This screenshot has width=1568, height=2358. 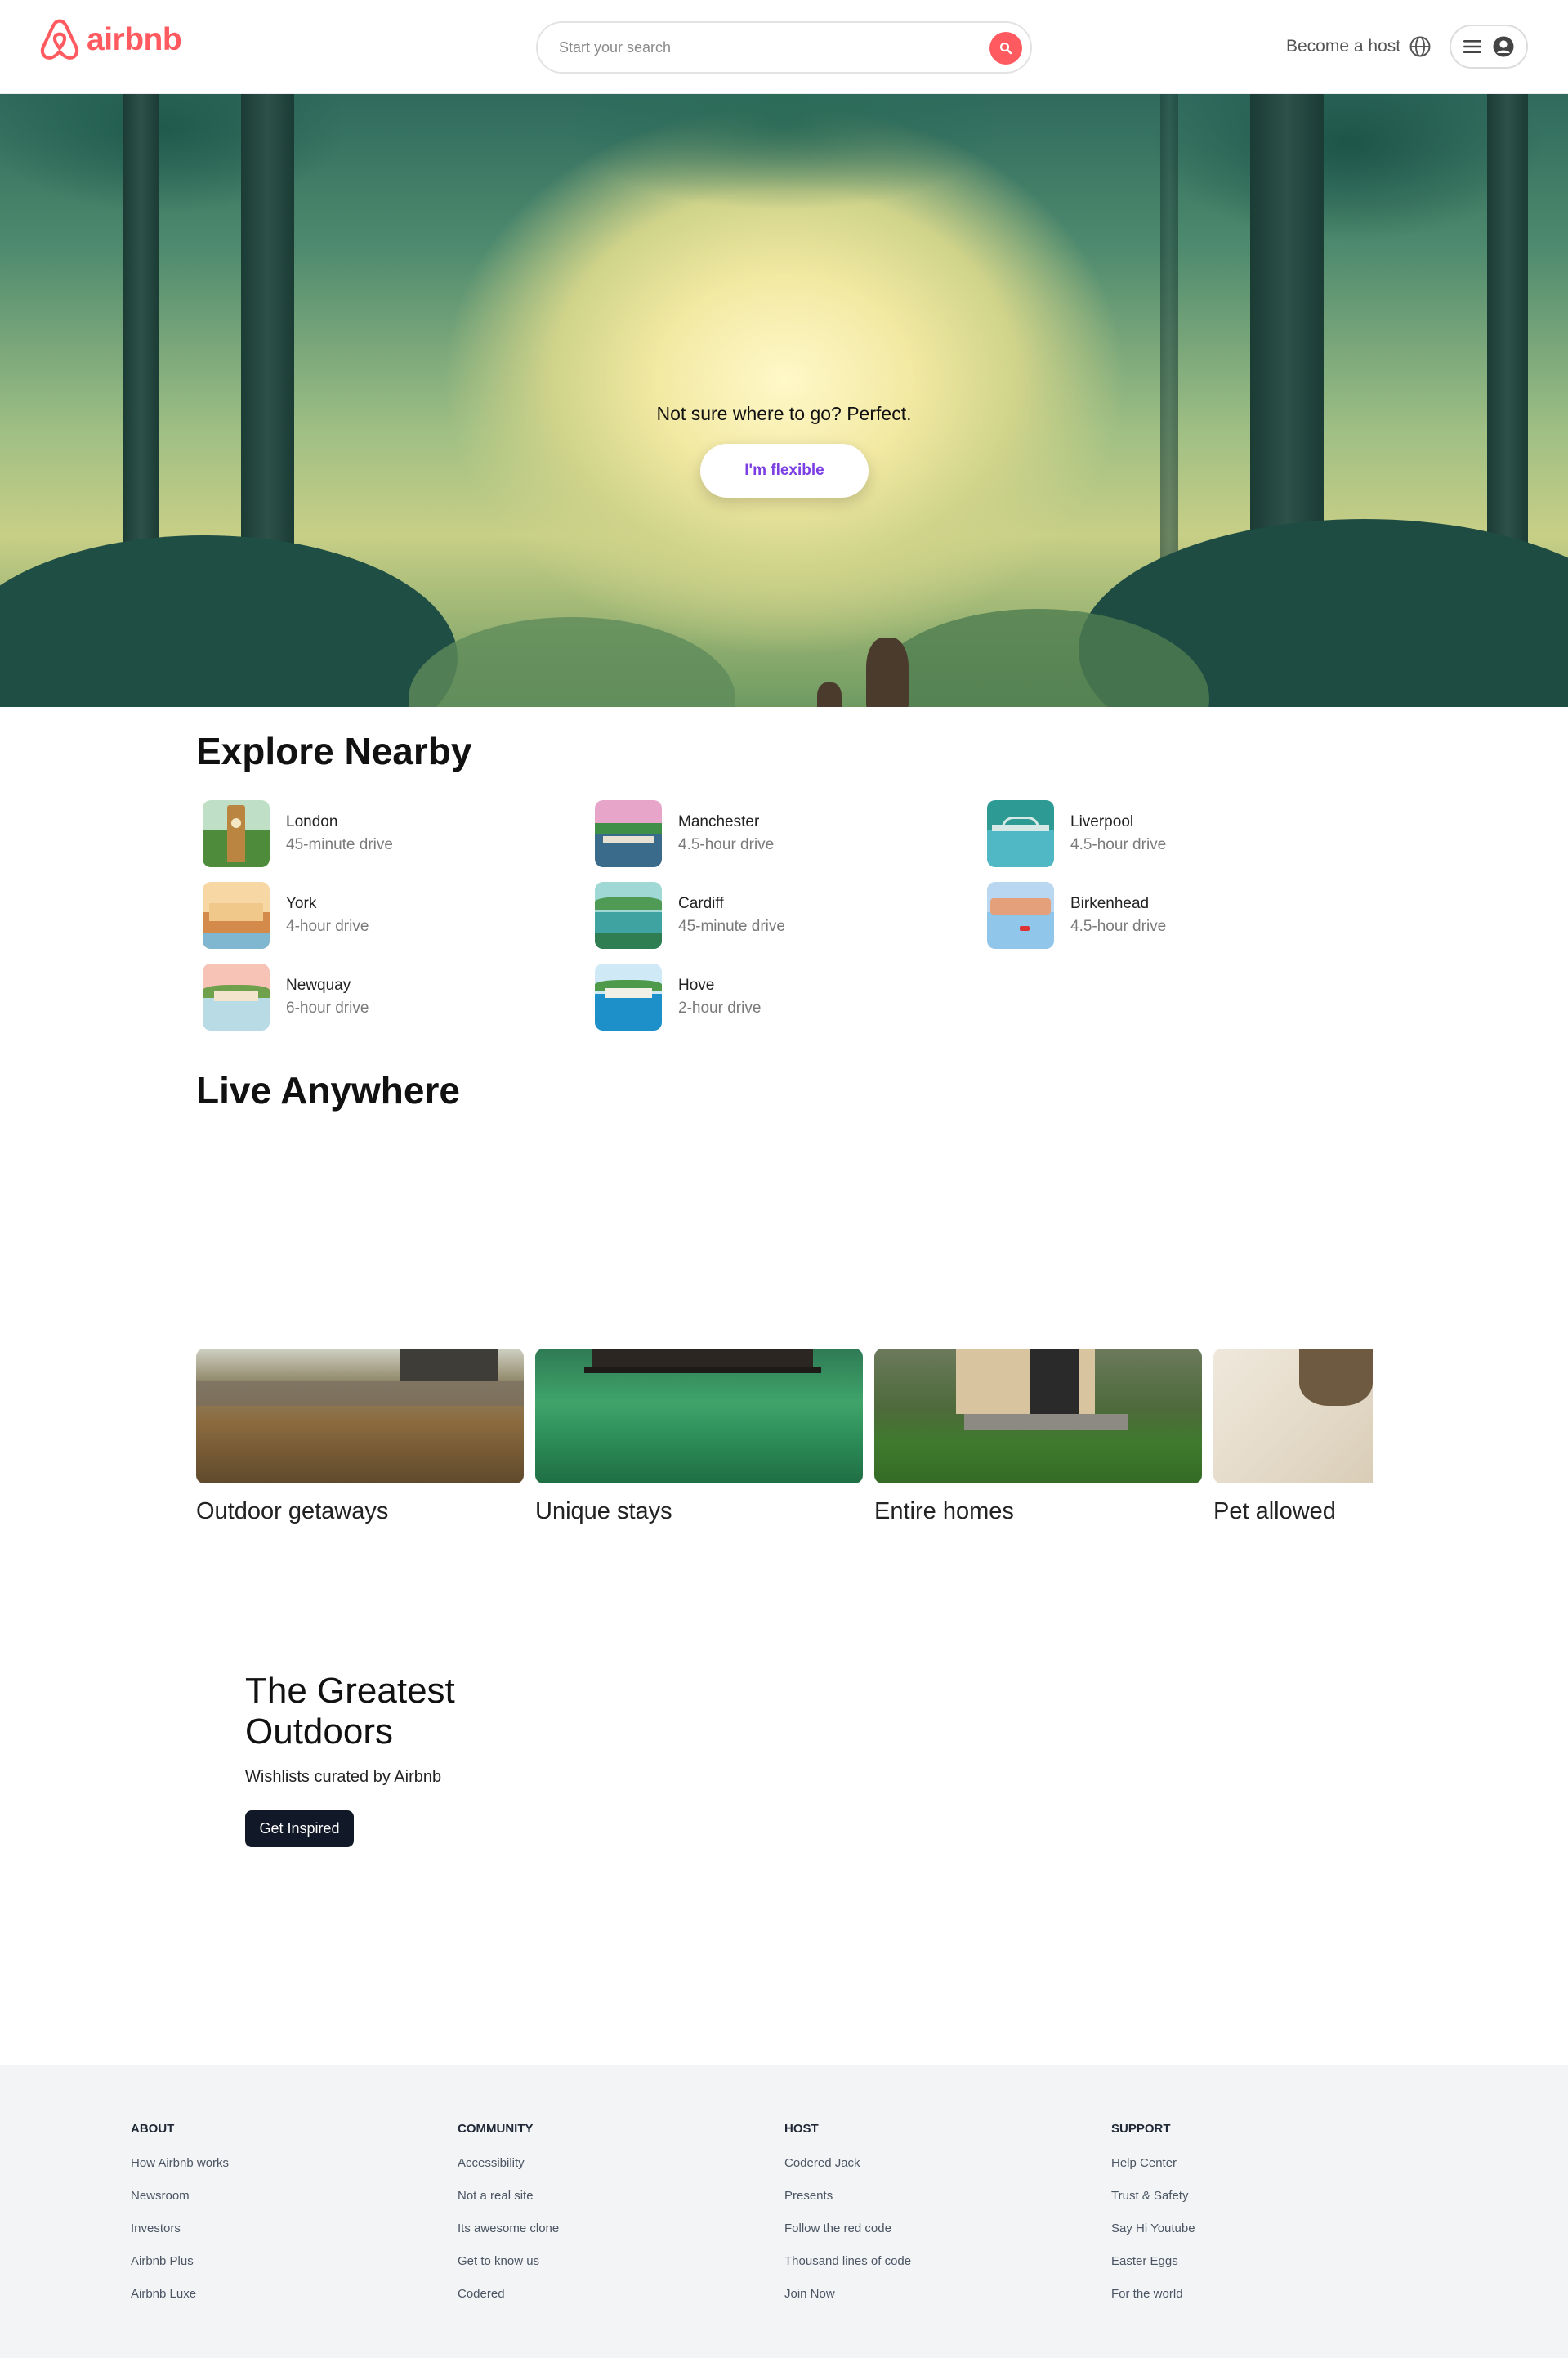 What do you see at coordinates (1489, 47) in the screenshot?
I see `user-menu-button` at bounding box center [1489, 47].